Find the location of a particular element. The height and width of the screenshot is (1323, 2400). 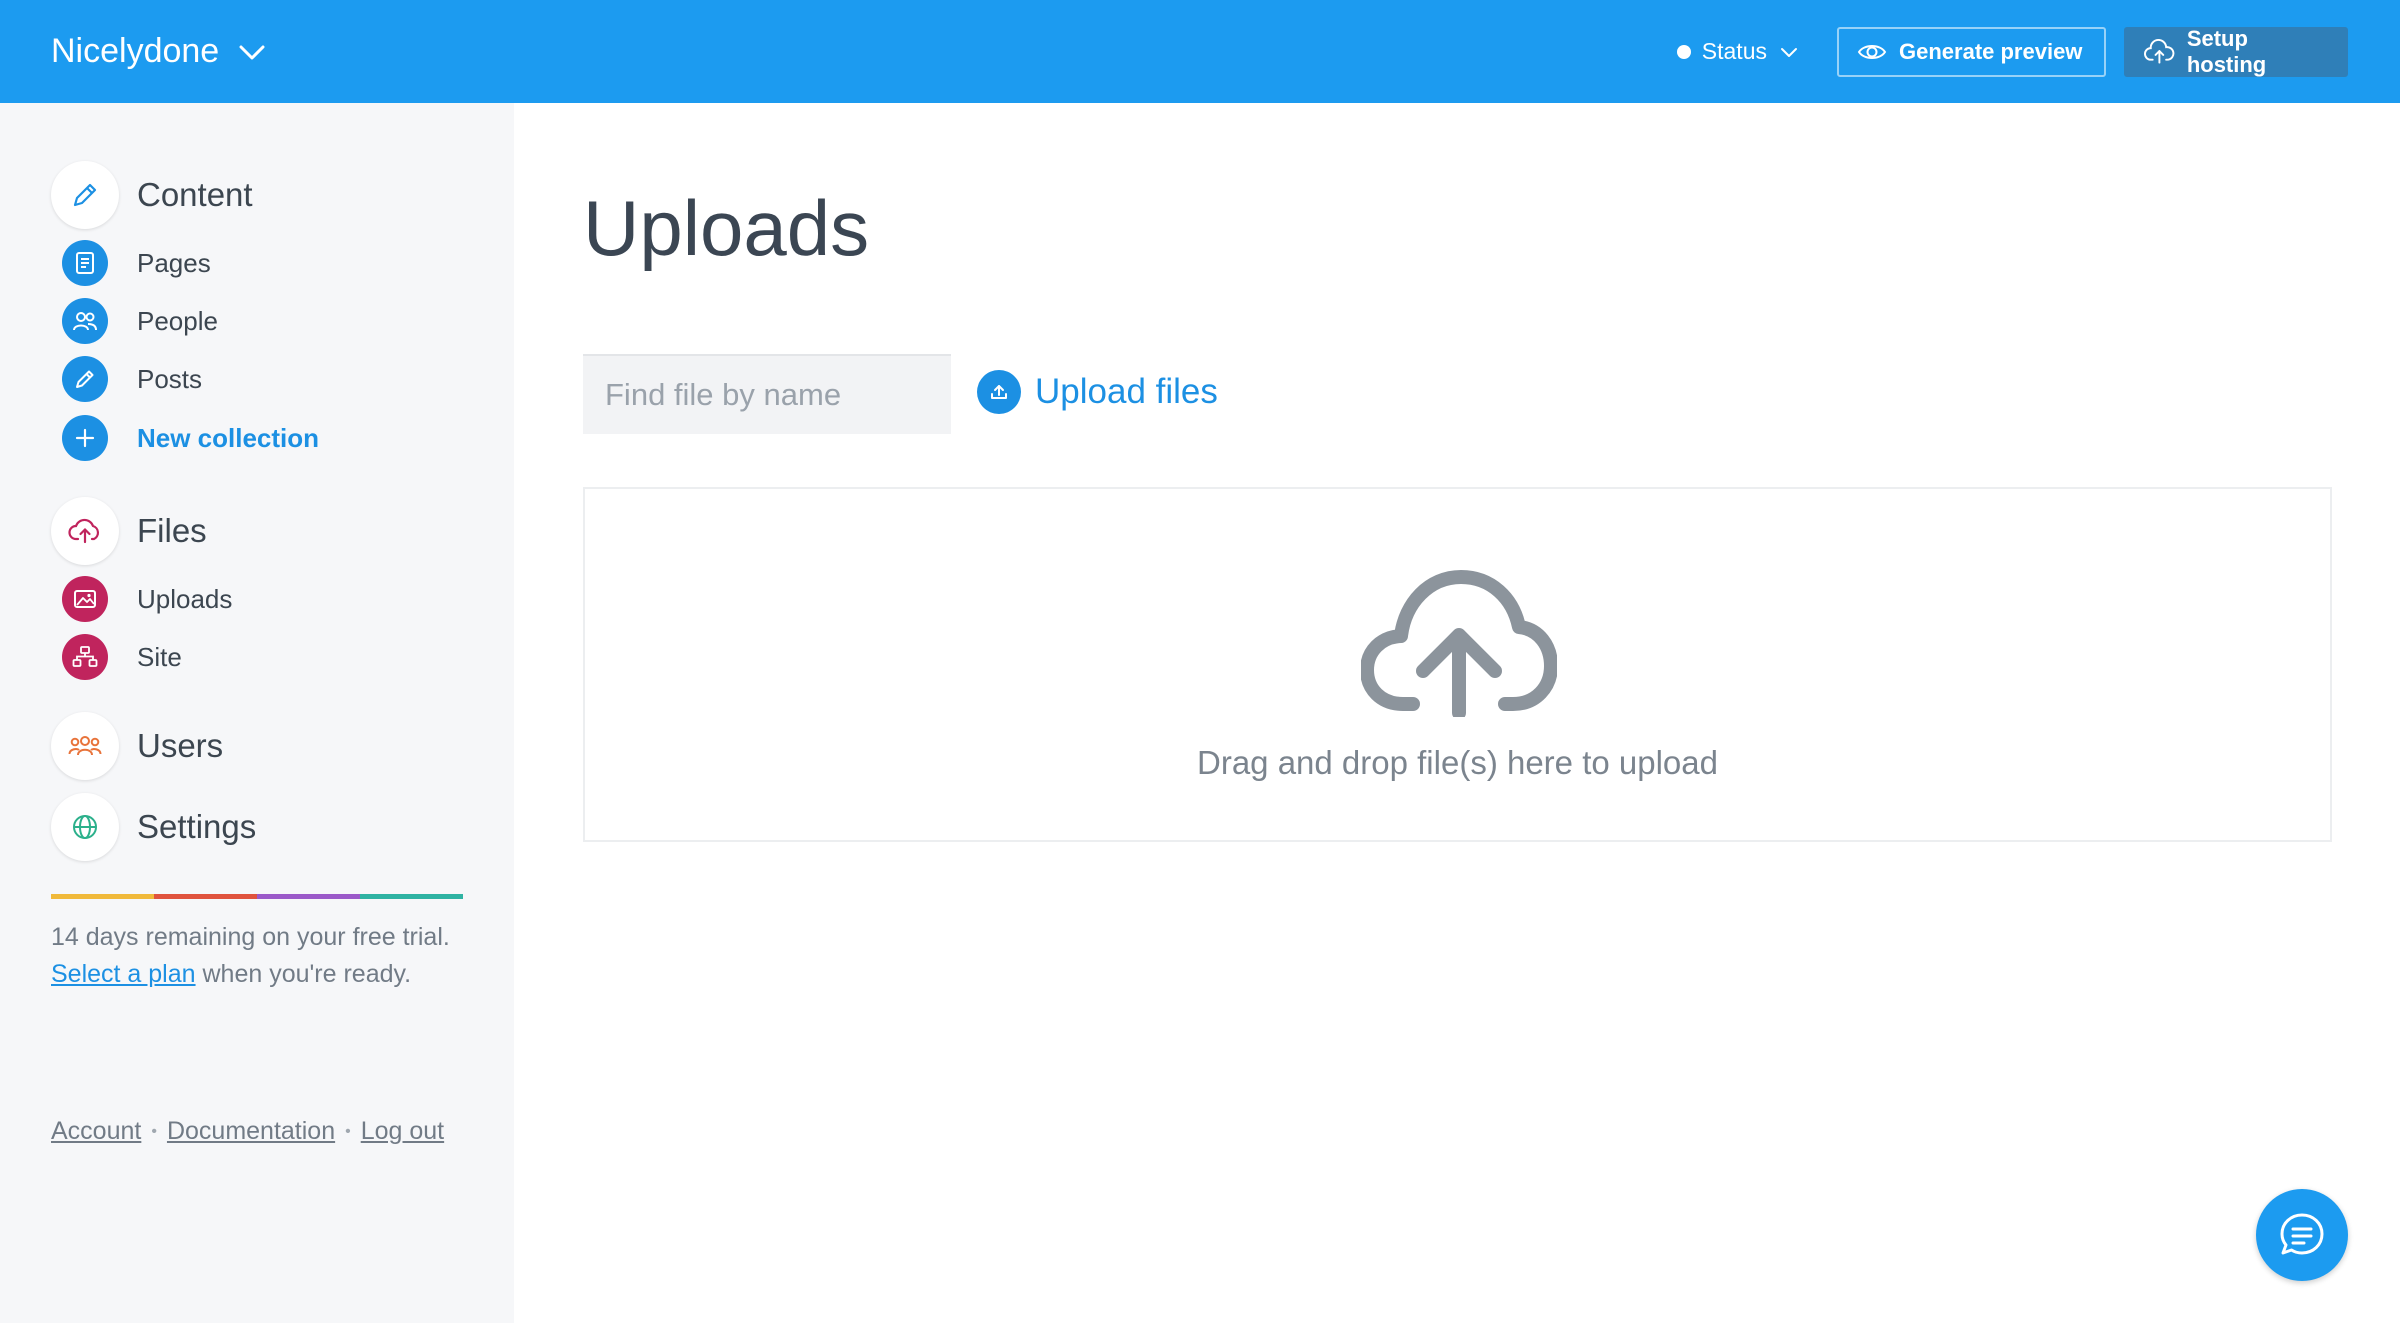

upload-files-button: Upload files is located at coordinates (1097, 392).